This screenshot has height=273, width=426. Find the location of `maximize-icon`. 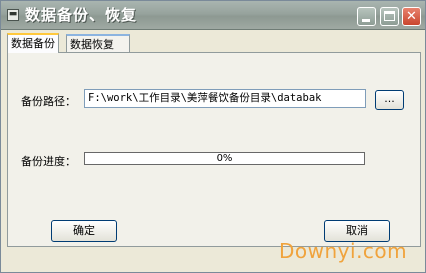

maximize-icon is located at coordinates (389, 16).